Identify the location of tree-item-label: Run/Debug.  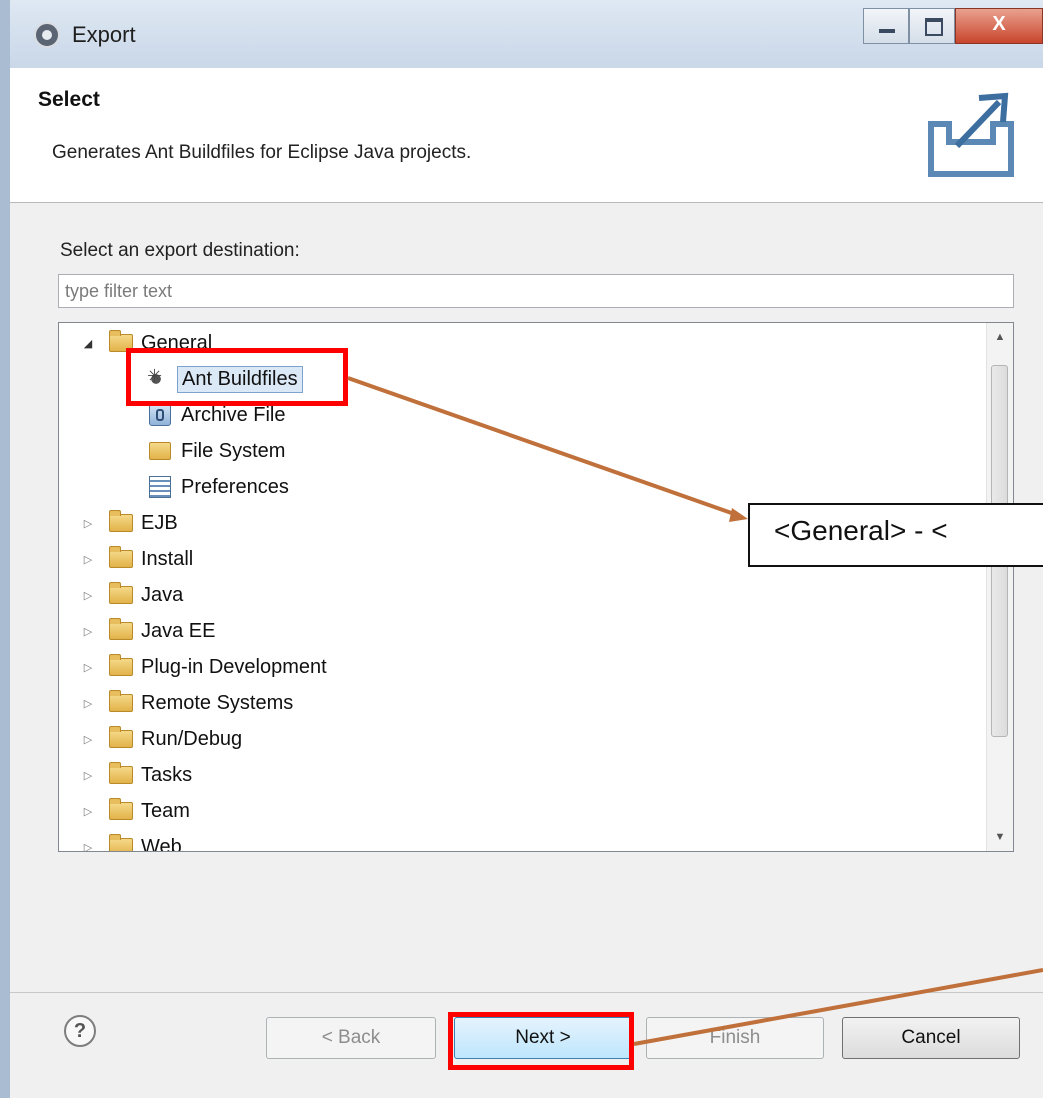
(192, 738).